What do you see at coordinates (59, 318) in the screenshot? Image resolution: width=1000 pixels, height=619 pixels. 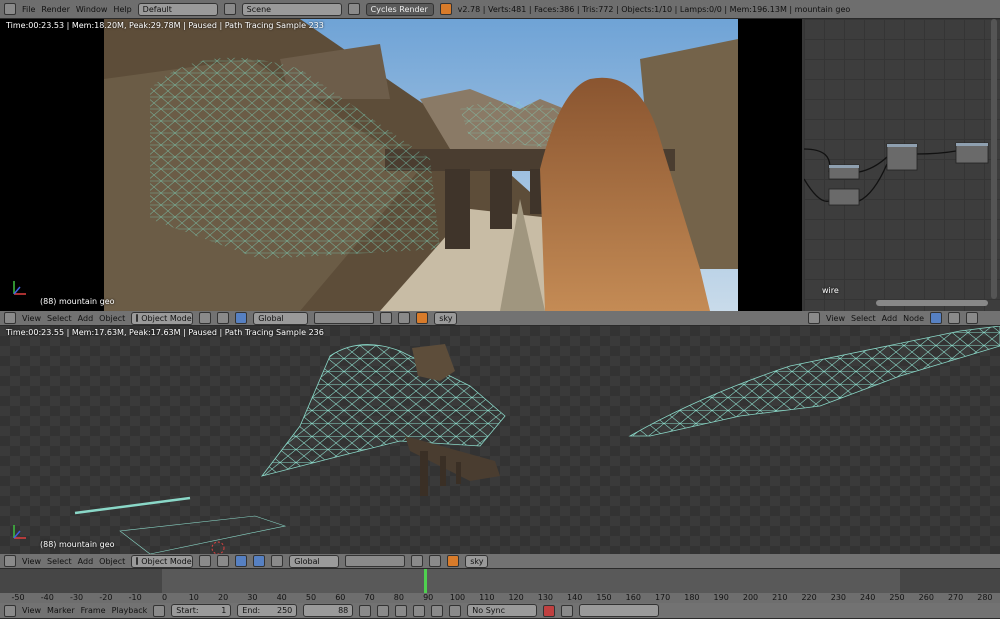 I see `menu-select: Select` at bounding box center [59, 318].